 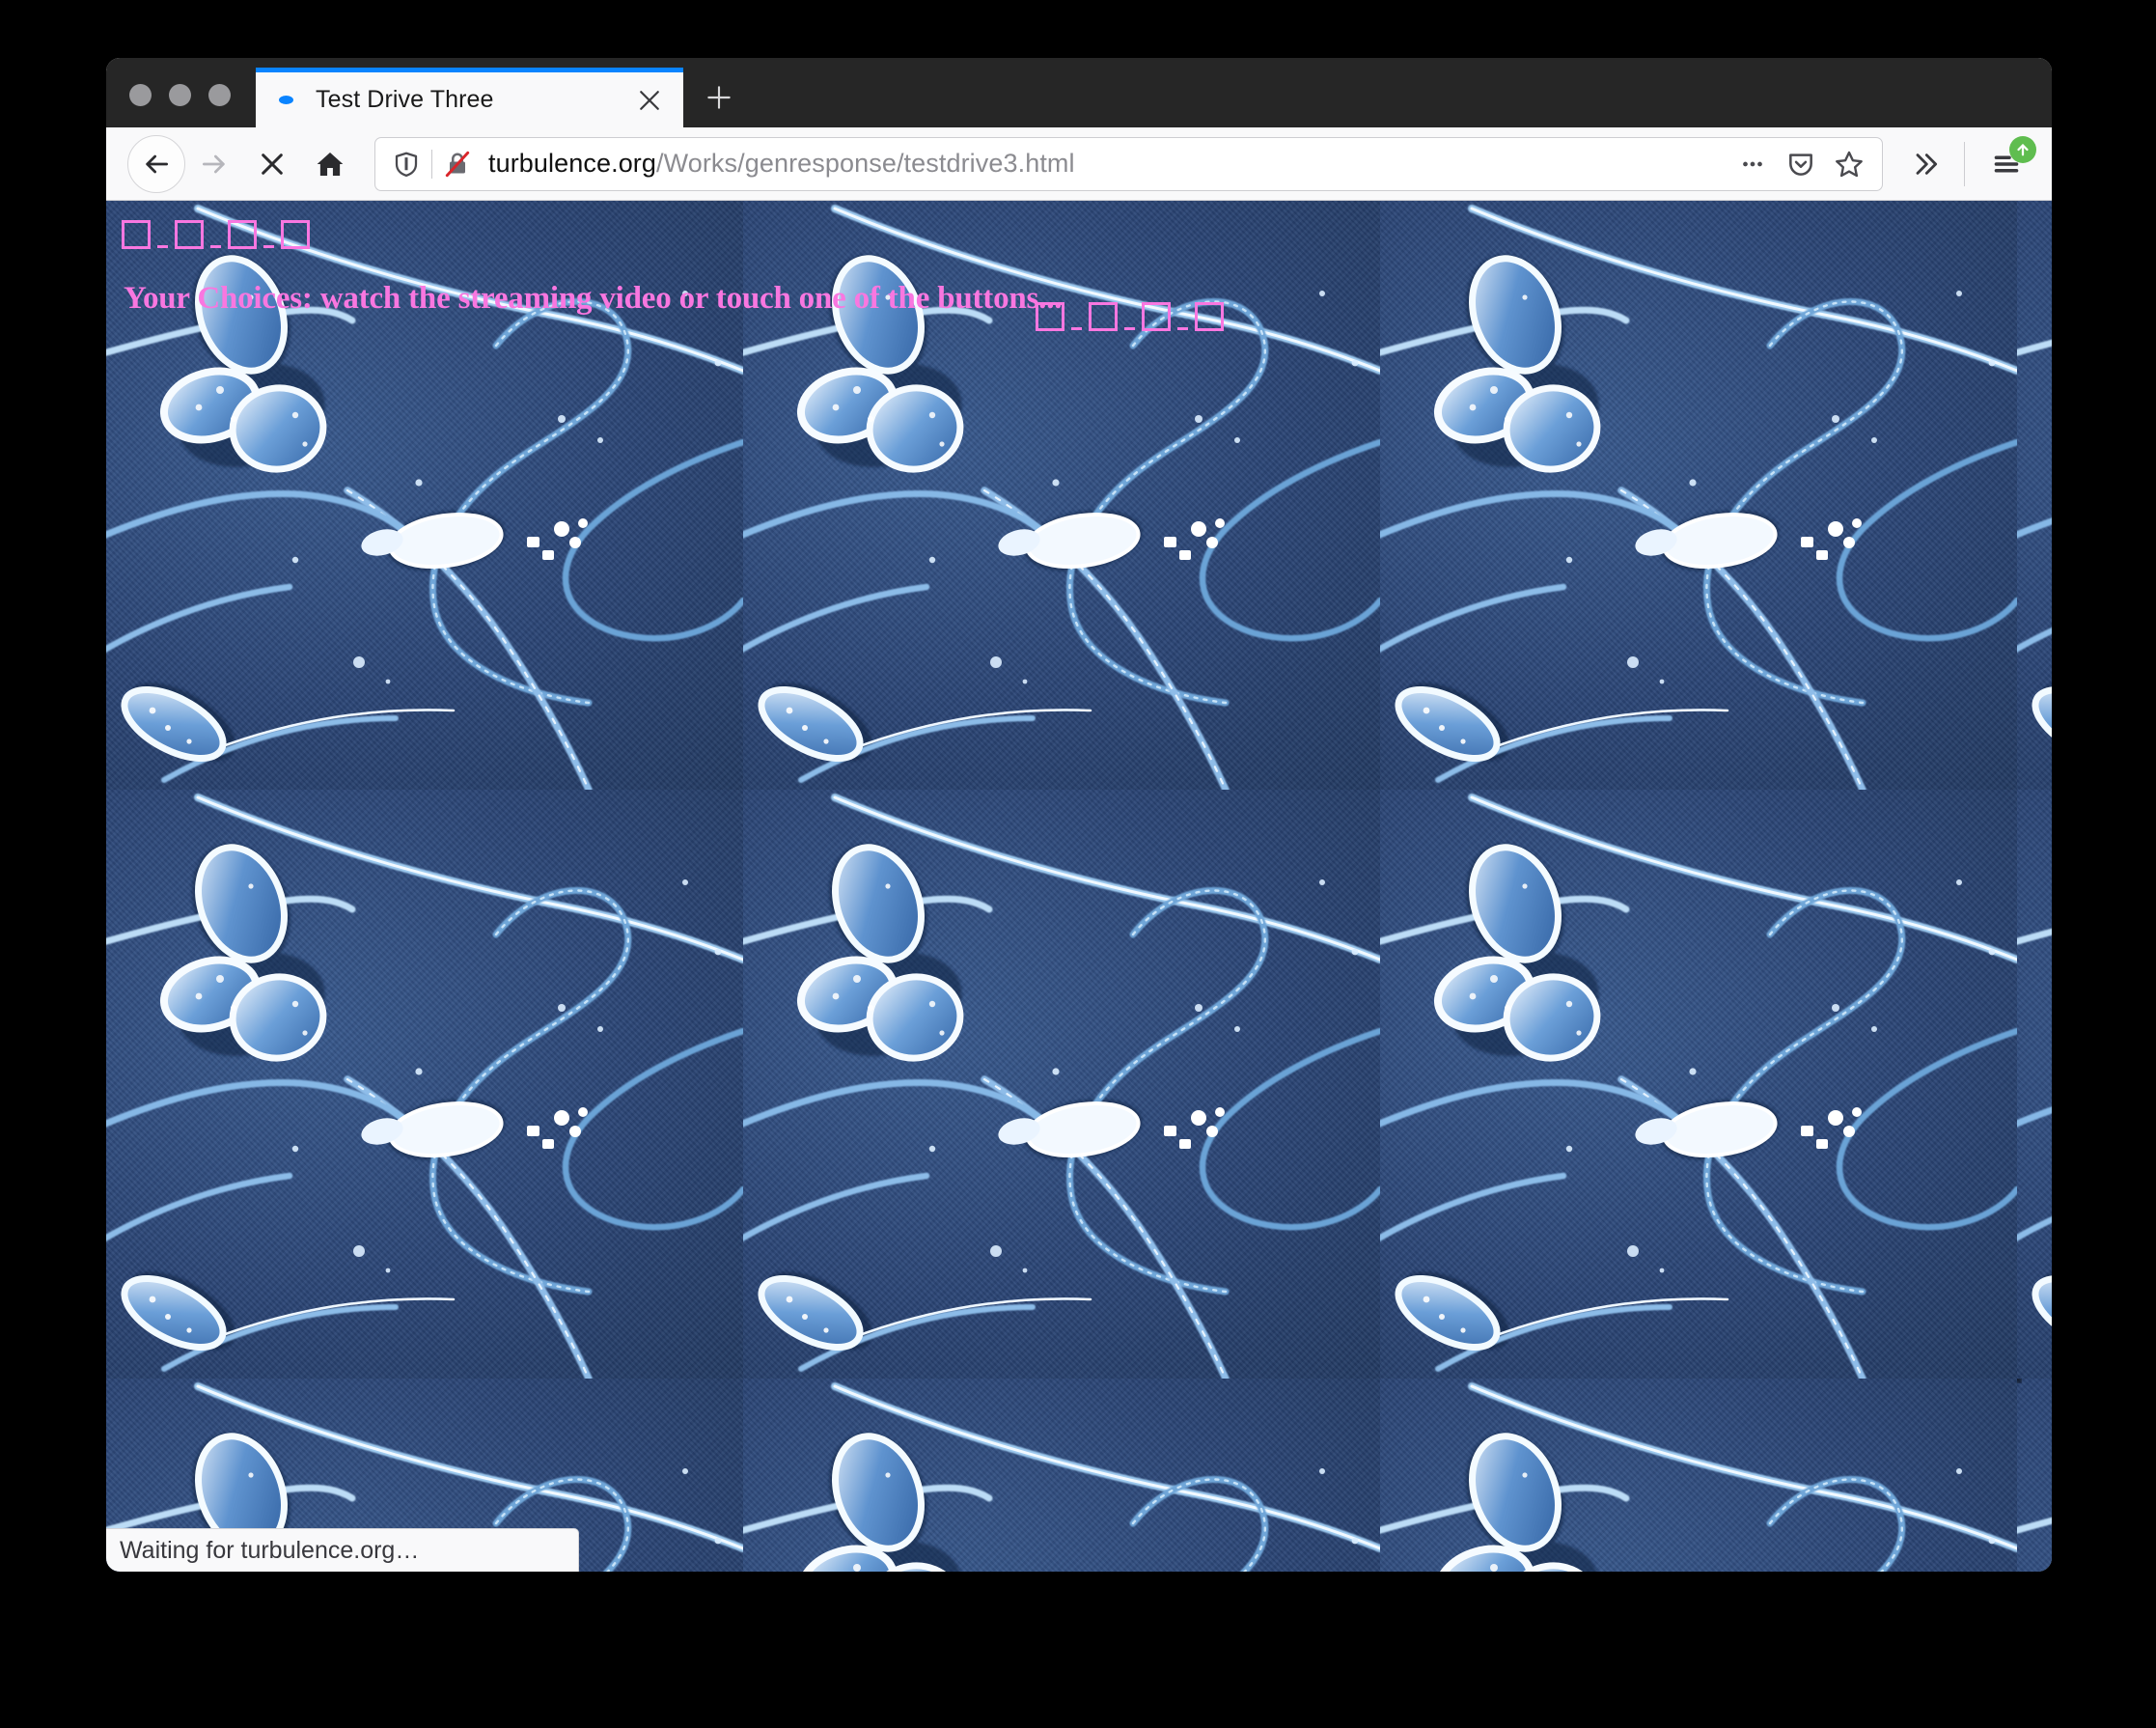 What do you see at coordinates (156, 163) in the screenshot?
I see `back-arrow-icon` at bounding box center [156, 163].